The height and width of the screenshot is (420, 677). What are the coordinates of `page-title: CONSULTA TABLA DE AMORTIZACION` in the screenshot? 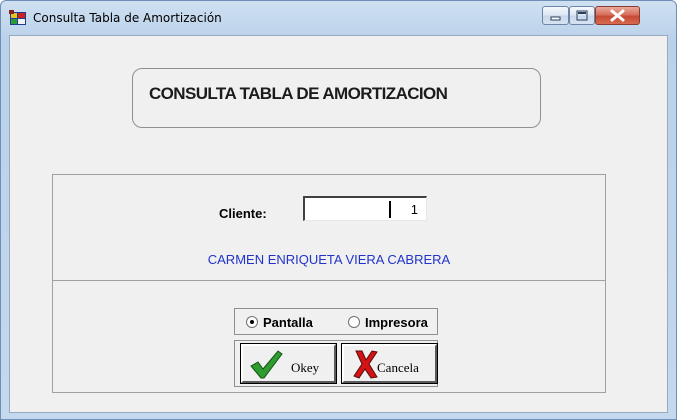 It's located at (298, 93).